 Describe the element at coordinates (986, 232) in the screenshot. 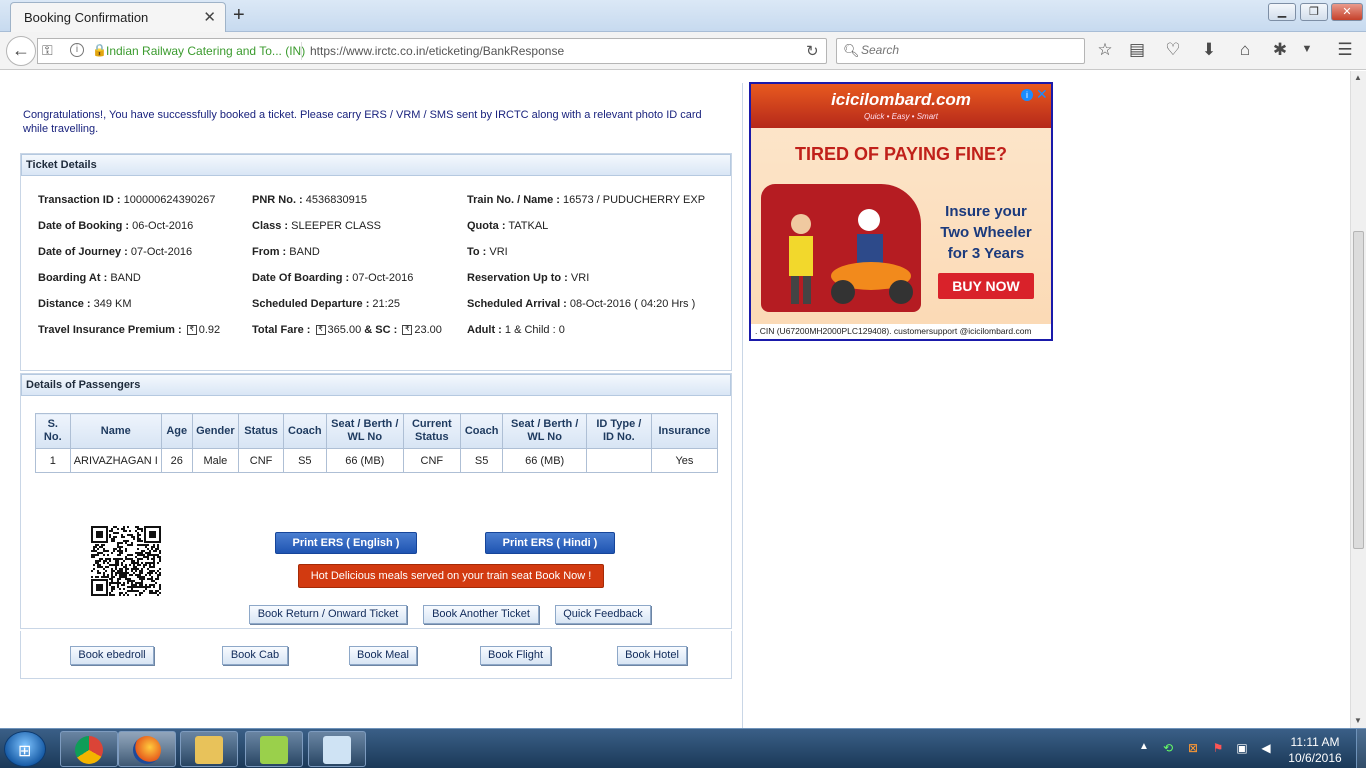

I see `ad-body-text: Insure your Two Wheeler for 3 Years` at that location.